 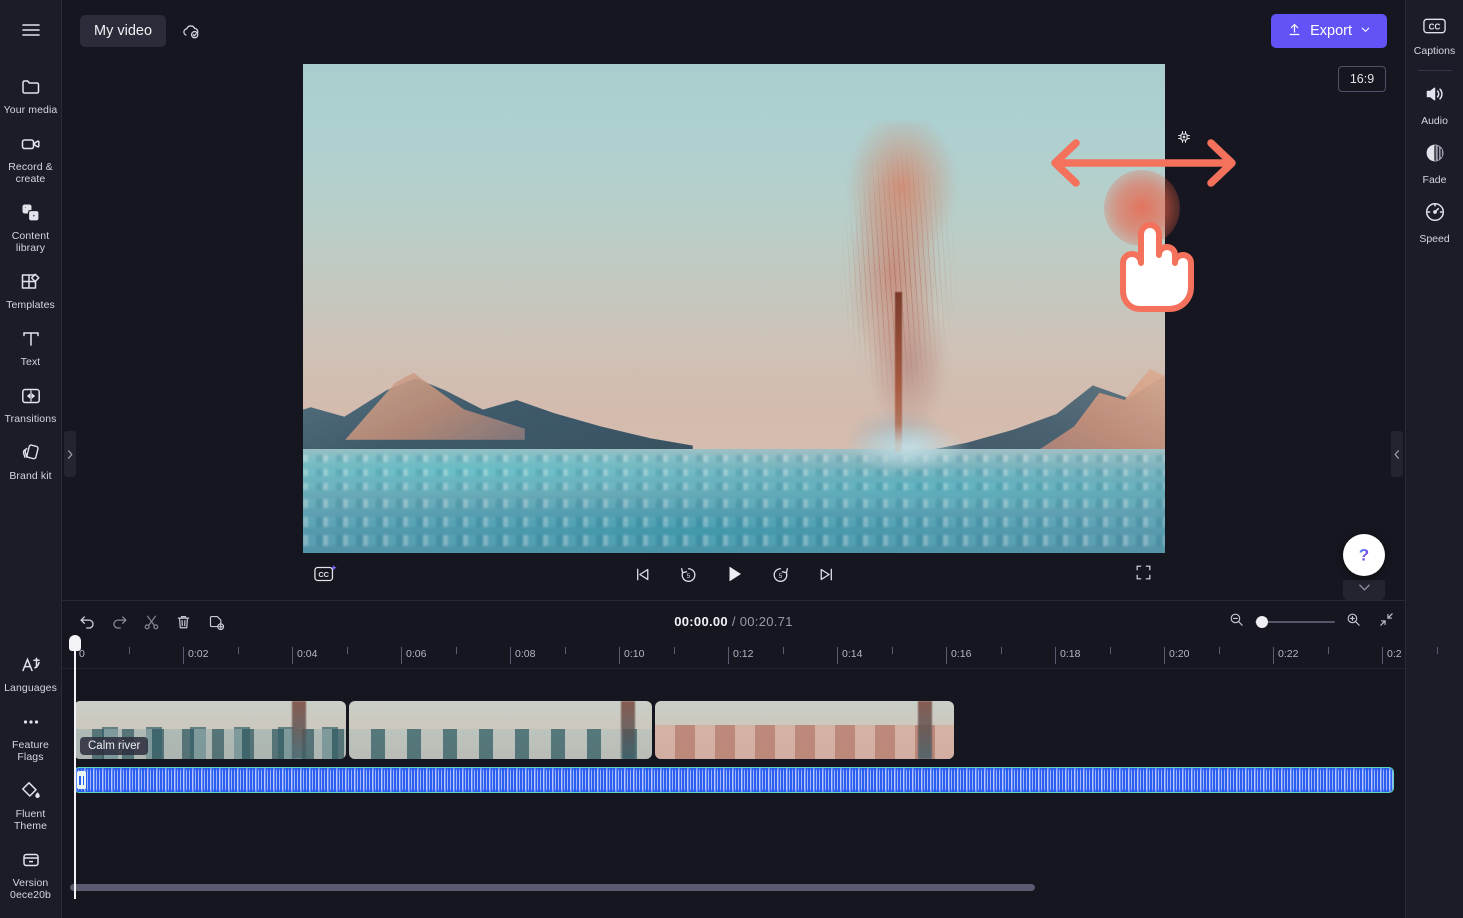 What do you see at coordinates (191, 31) in the screenshot?
I see `cloud-saved-icon` at bounding box center [191, 31].